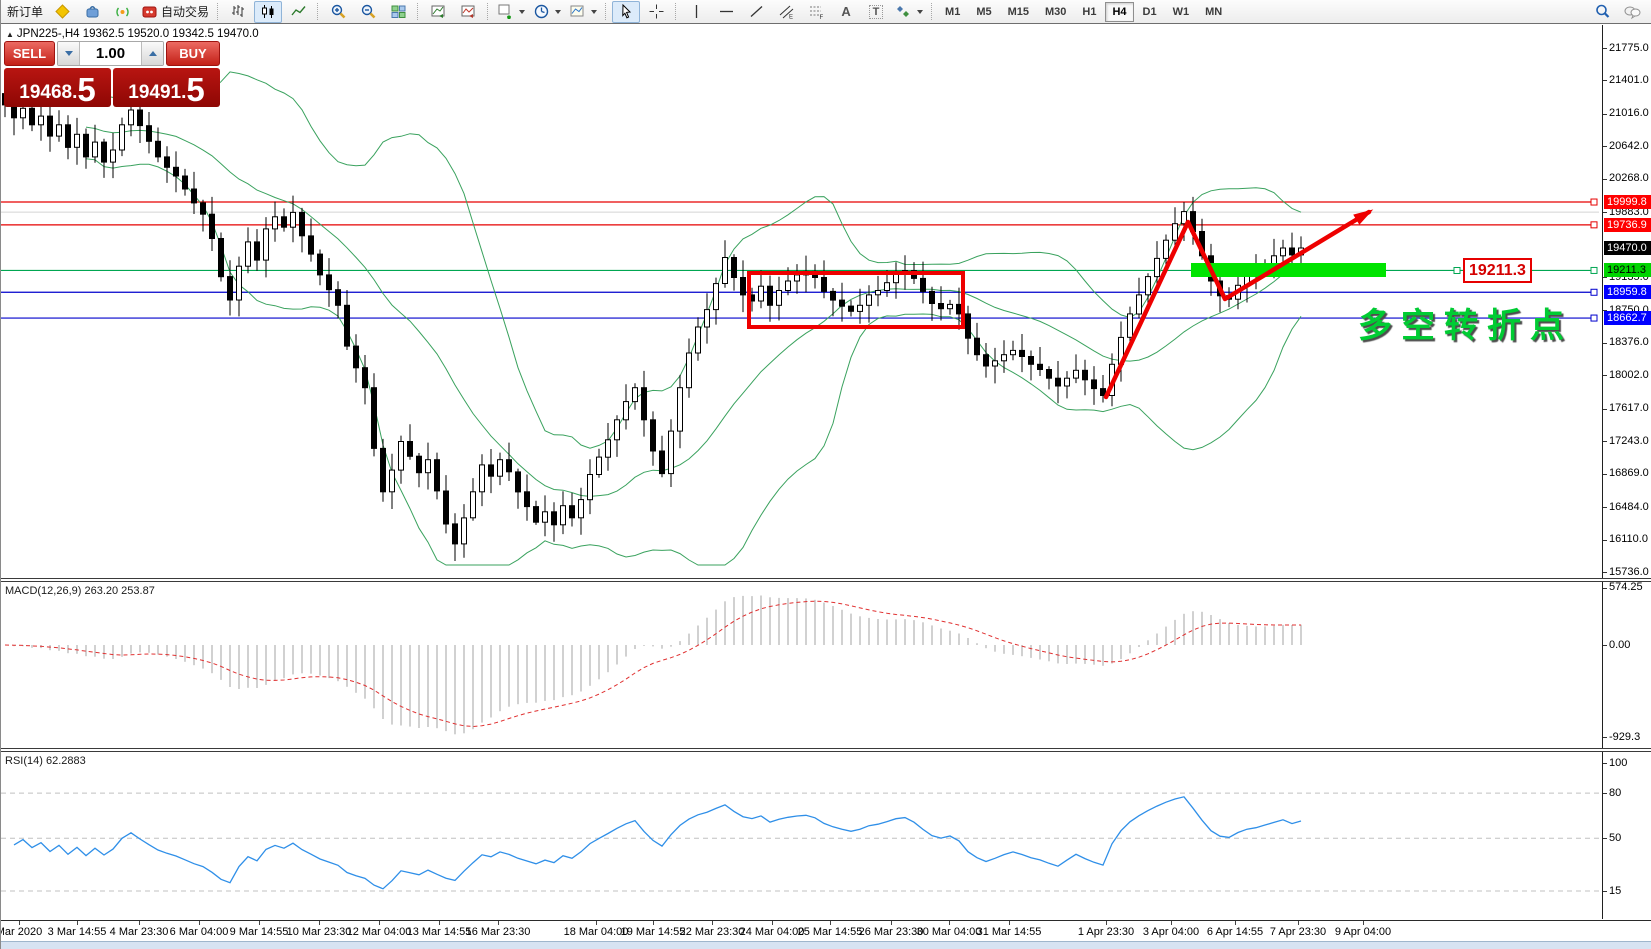  I want to click on data-window-button, so click(438, 12).